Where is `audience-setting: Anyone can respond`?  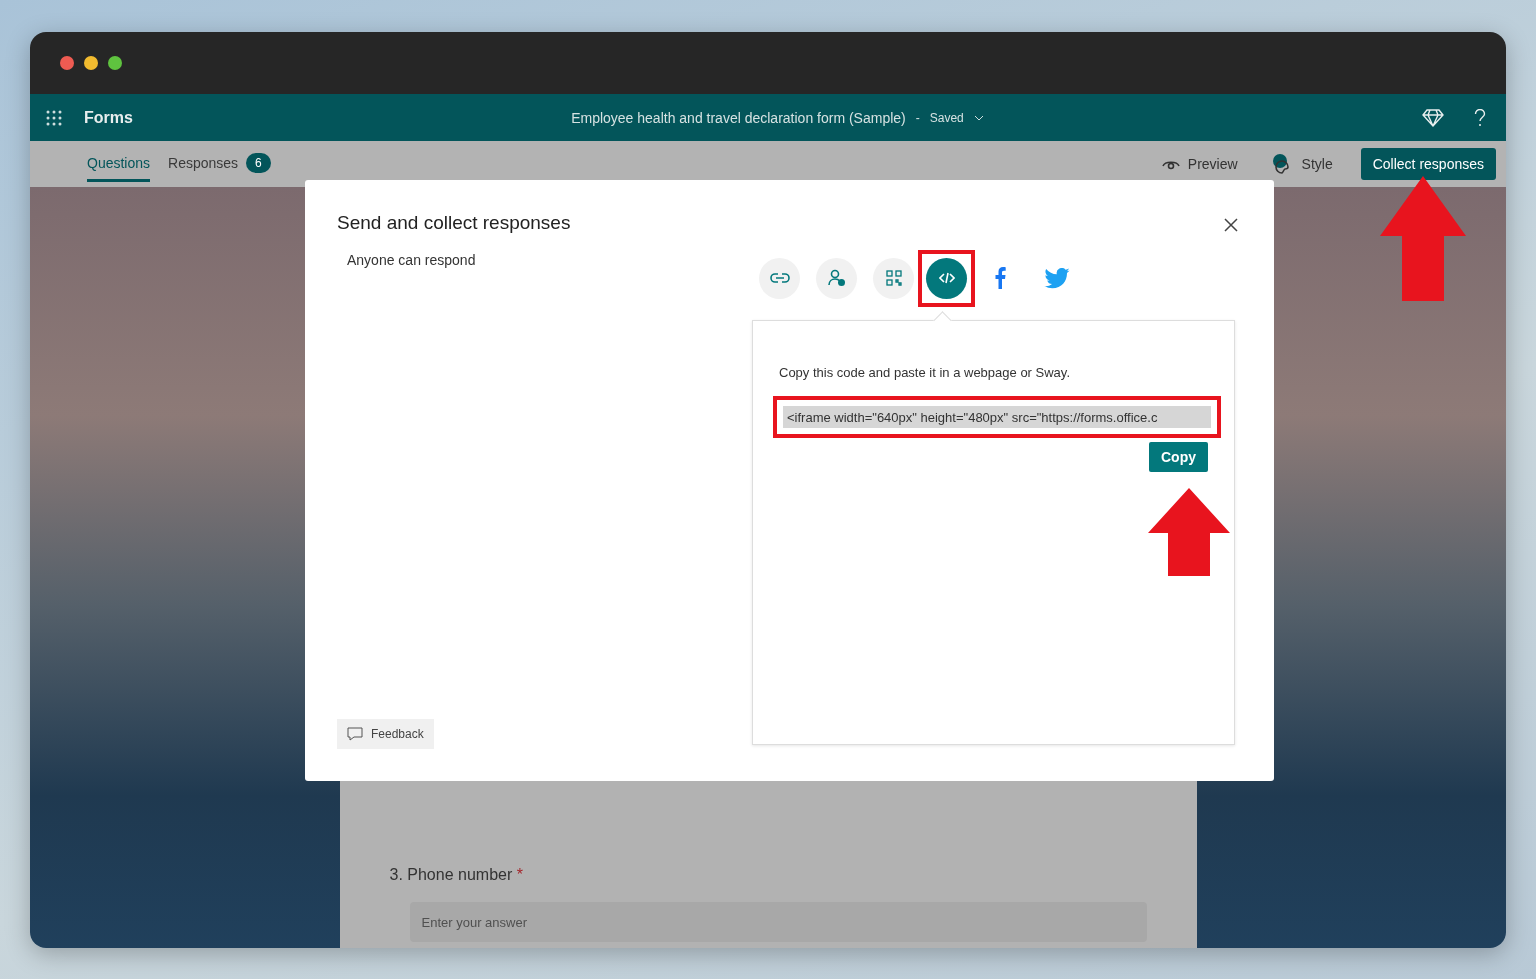 audience-setting: Anyone can respond is located at coordinates (552, 260).